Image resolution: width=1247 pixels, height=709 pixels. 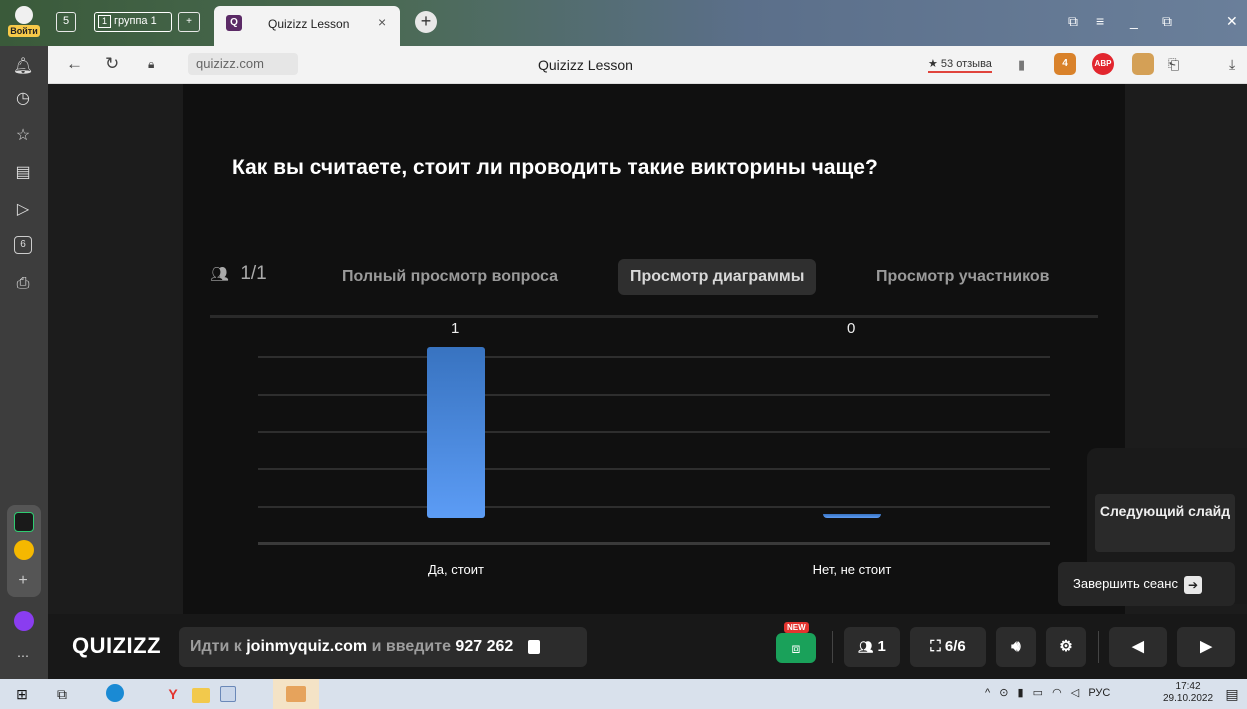 I want to click on chevron-right-icon: ▶, so click(x=1206, y=646).